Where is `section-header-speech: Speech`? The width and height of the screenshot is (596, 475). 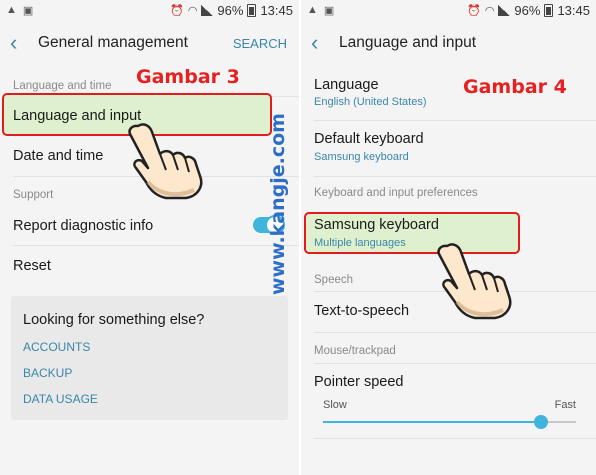 section-header-speech: Speech is located at coordinates (334, 280).